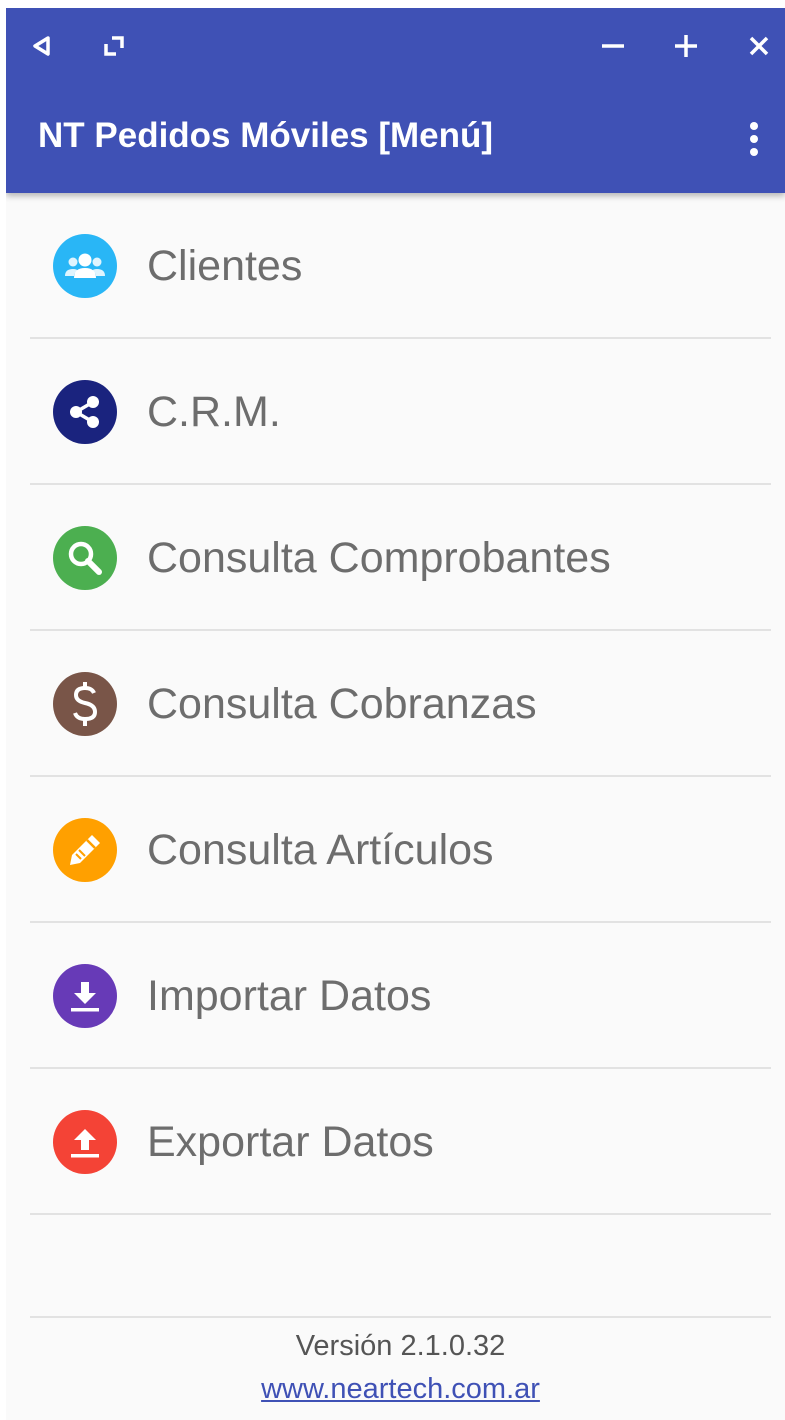 This screenshot has width=785, height=1420. I want to click on minimize-button, so click(613, 46).